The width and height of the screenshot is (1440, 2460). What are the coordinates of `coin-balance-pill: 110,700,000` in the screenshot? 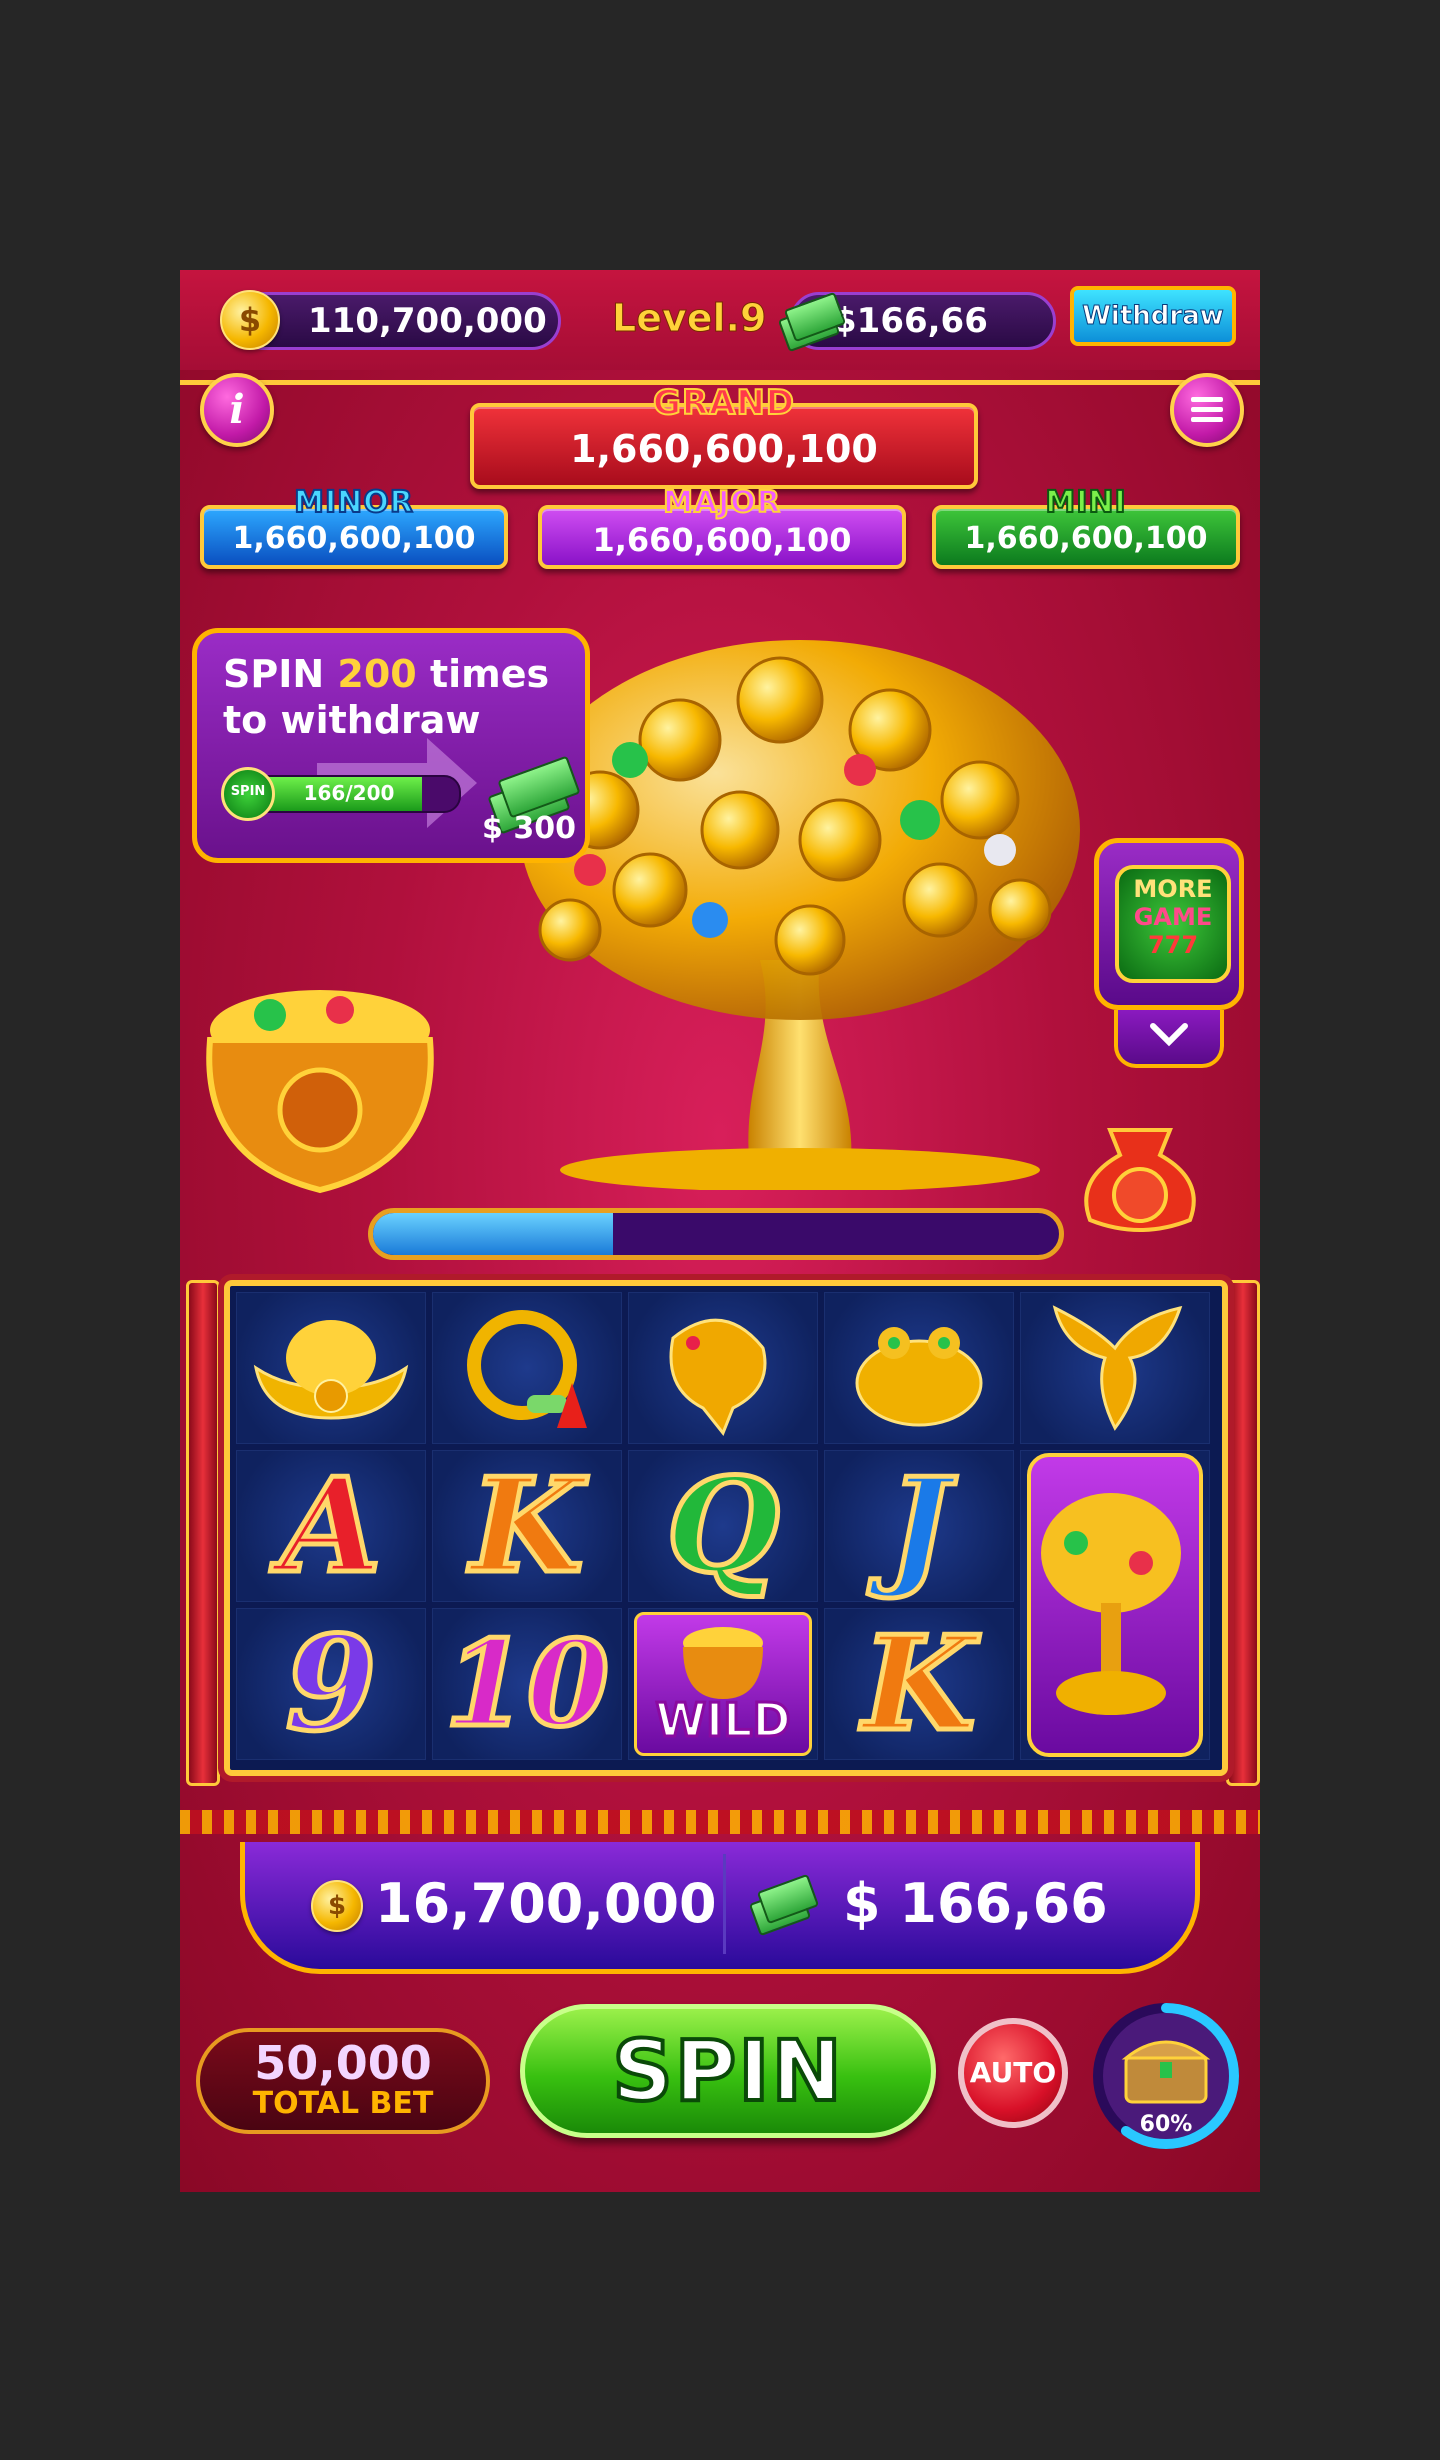 It's located at (398, 321).